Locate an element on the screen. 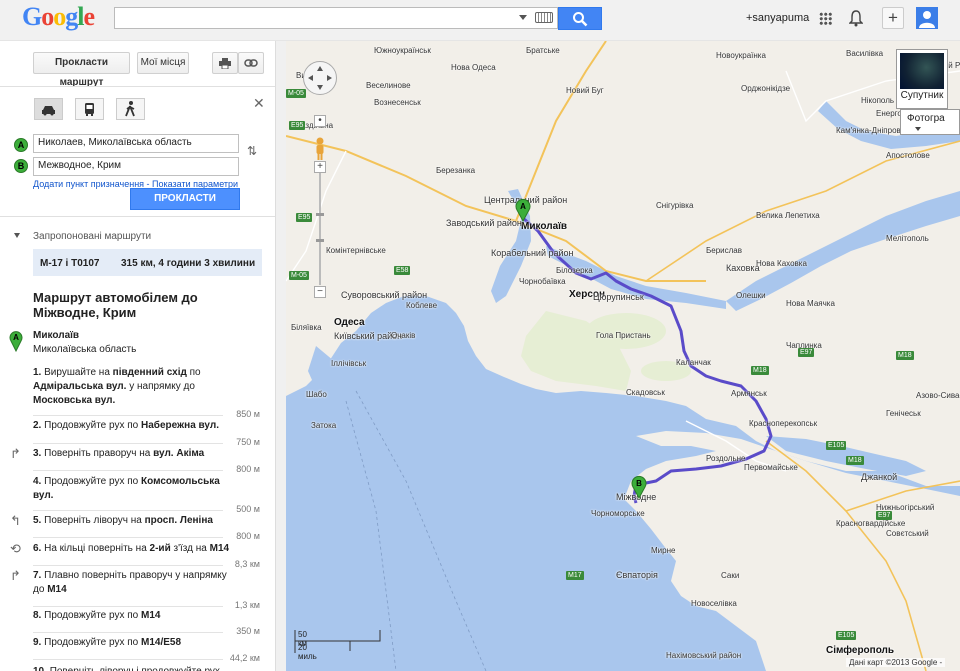 This screenshot has height=671, width=960. map-place-label: Нікополь is located at coordinates (877, 100).